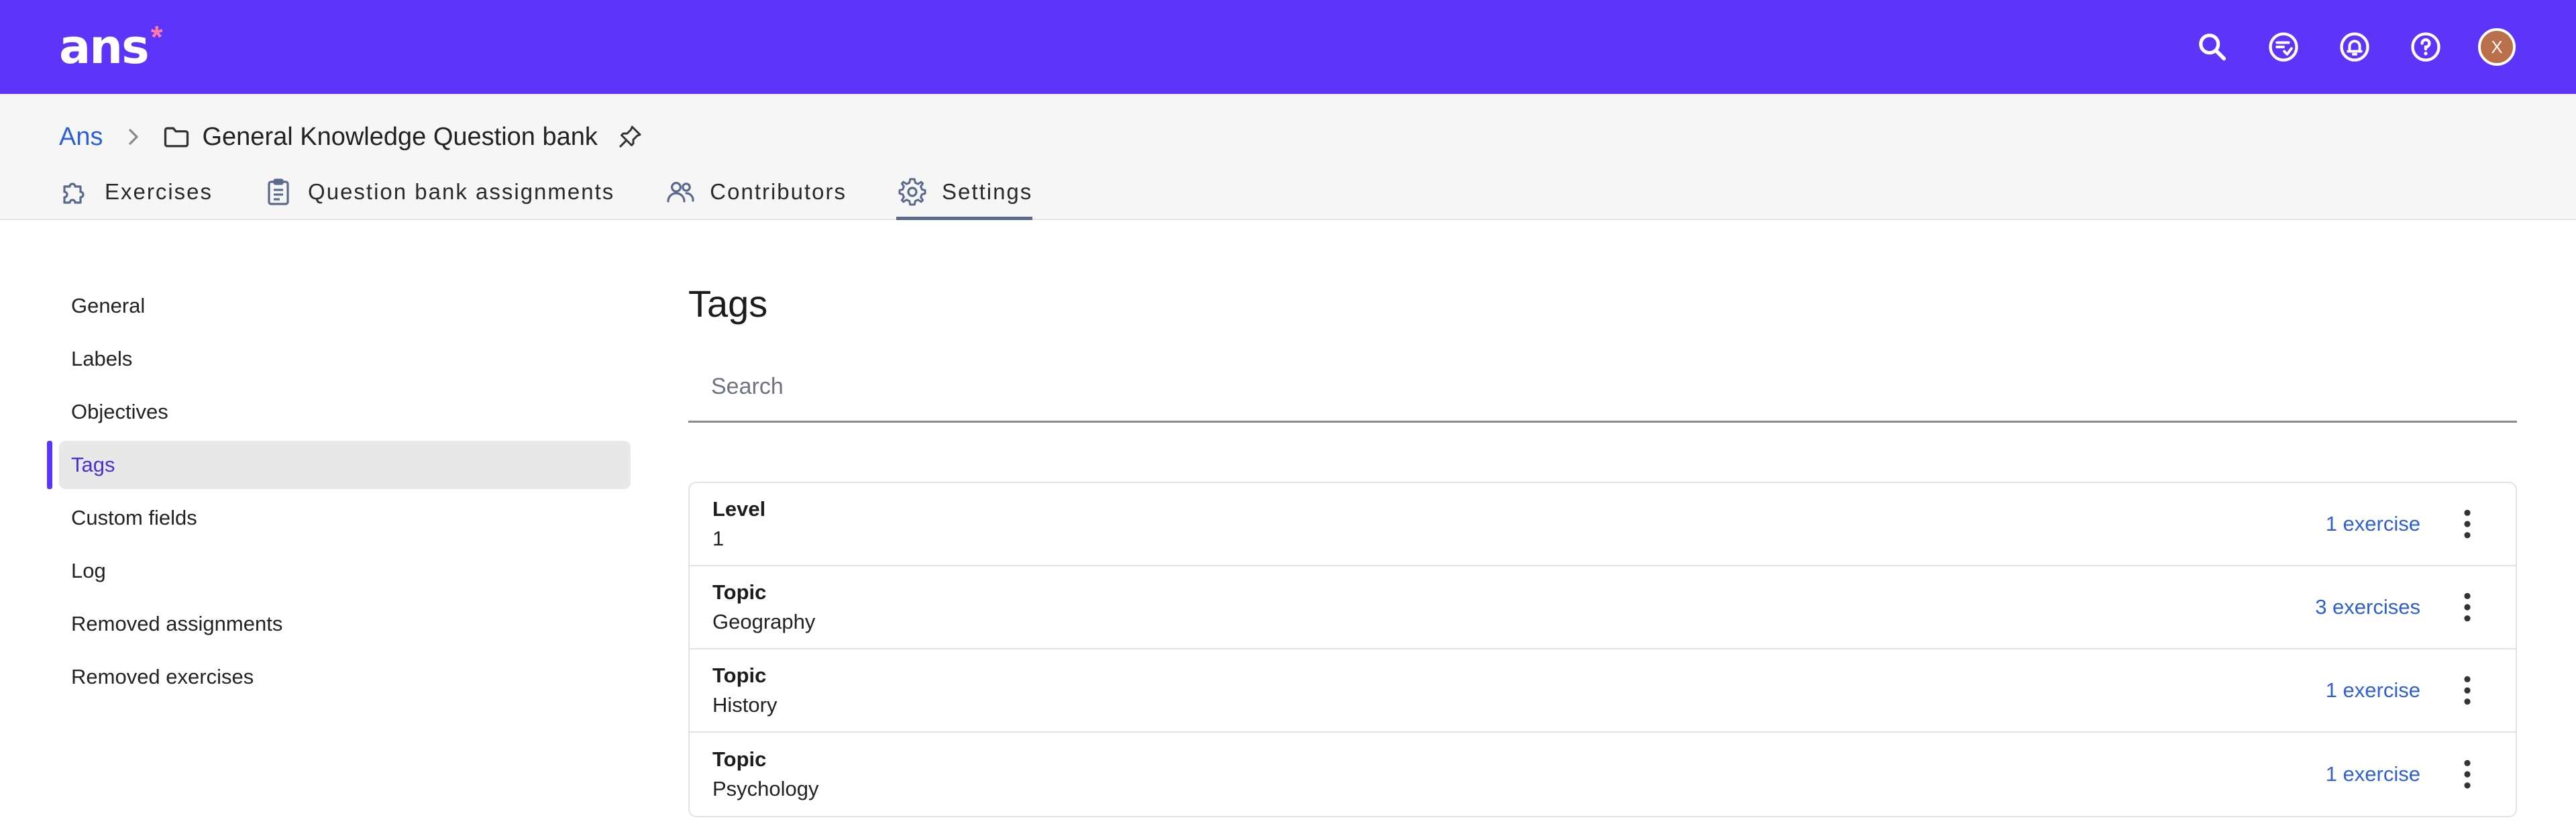  What do you see at coordinates (339, 359) in the screenshot?
I see `sidebar-item-labels: Labels` at bounding box center [339, 359].